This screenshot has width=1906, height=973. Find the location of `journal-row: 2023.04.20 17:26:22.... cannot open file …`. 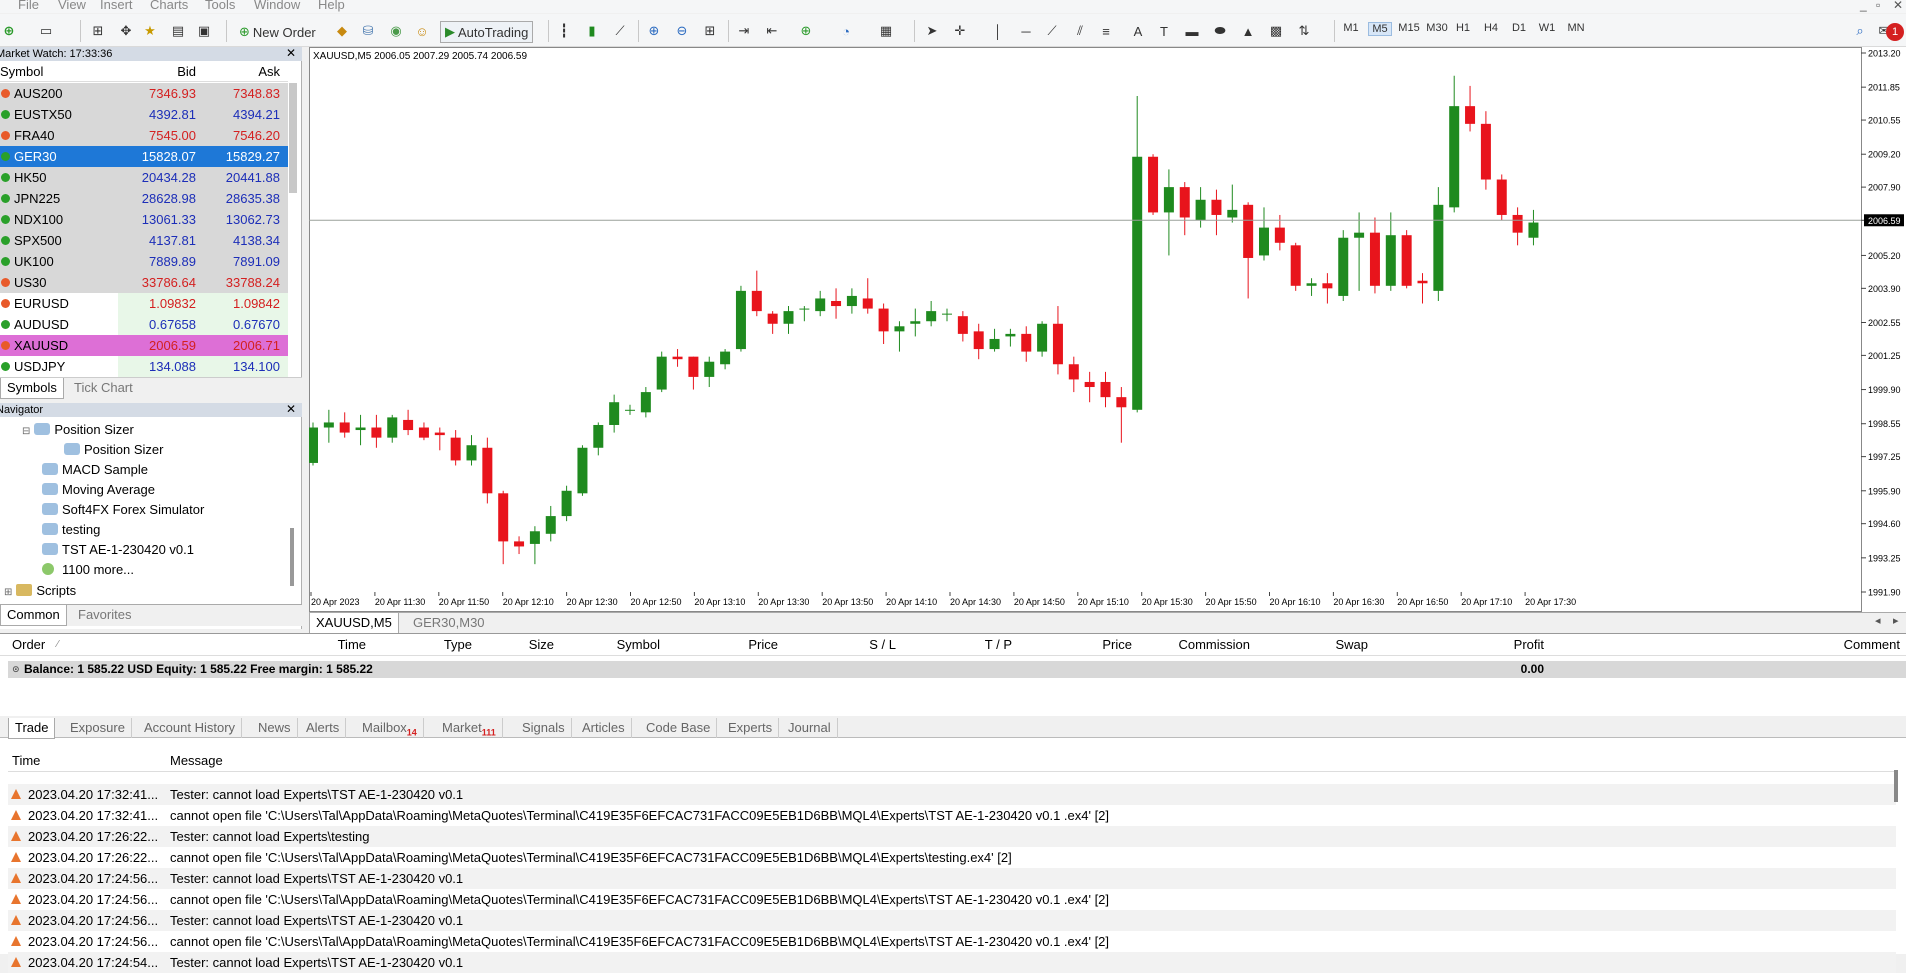

journal-row: 2023.04.20 17:26:22.... cannot open file … is located at coordinates (952, 857).